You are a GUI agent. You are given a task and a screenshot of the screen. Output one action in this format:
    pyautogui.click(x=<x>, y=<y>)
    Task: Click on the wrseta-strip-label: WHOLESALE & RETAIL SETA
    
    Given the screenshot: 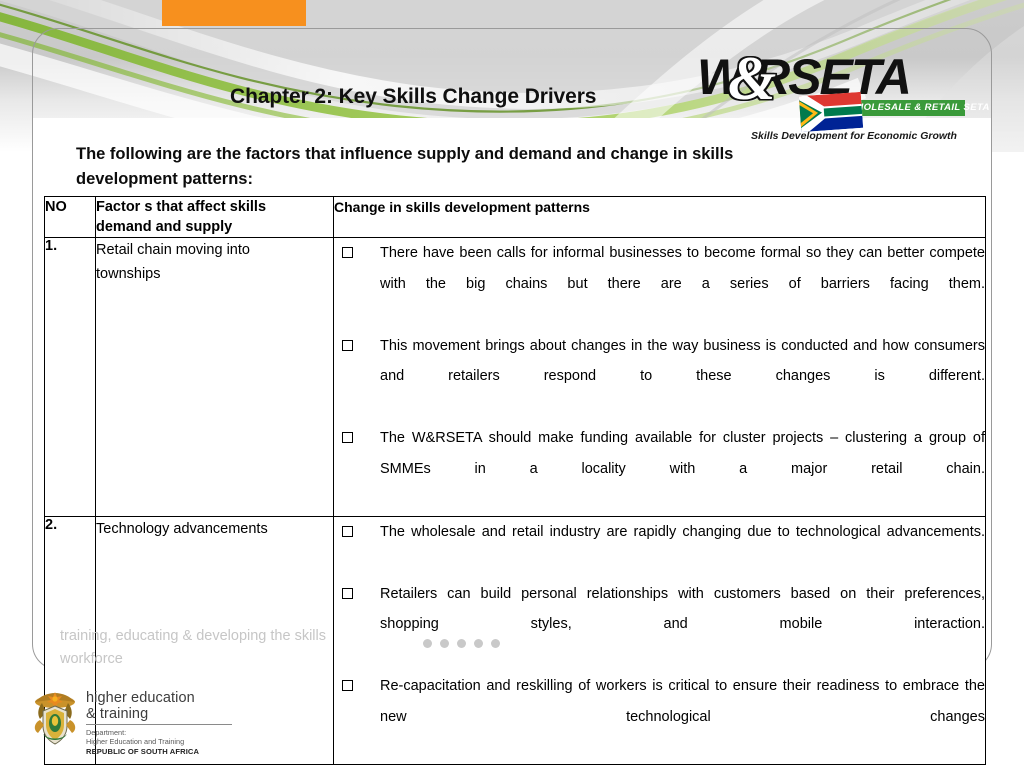 What is the action you would take?
    pyautogui.click(x=918, y=108)
    